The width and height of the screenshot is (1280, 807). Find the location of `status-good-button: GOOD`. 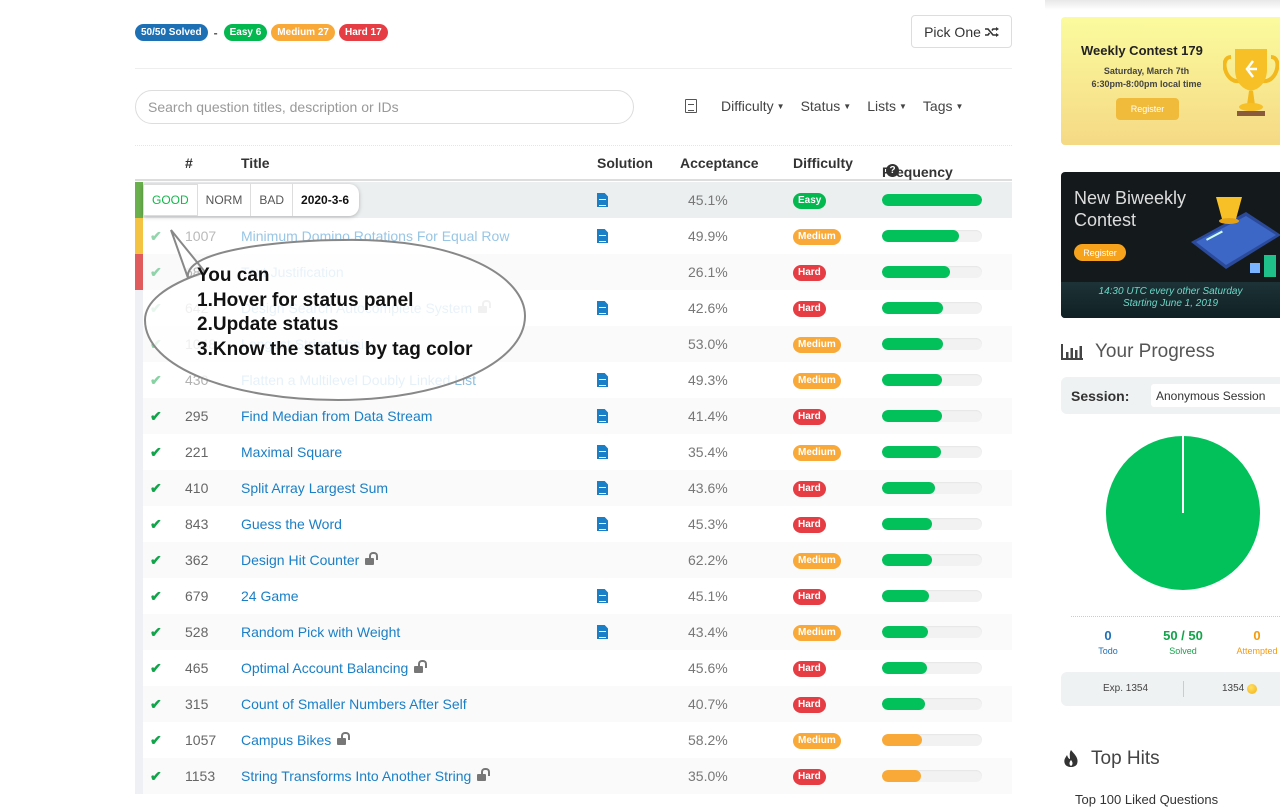

status-good-button: GOOD is located at coordinates (170, 200).